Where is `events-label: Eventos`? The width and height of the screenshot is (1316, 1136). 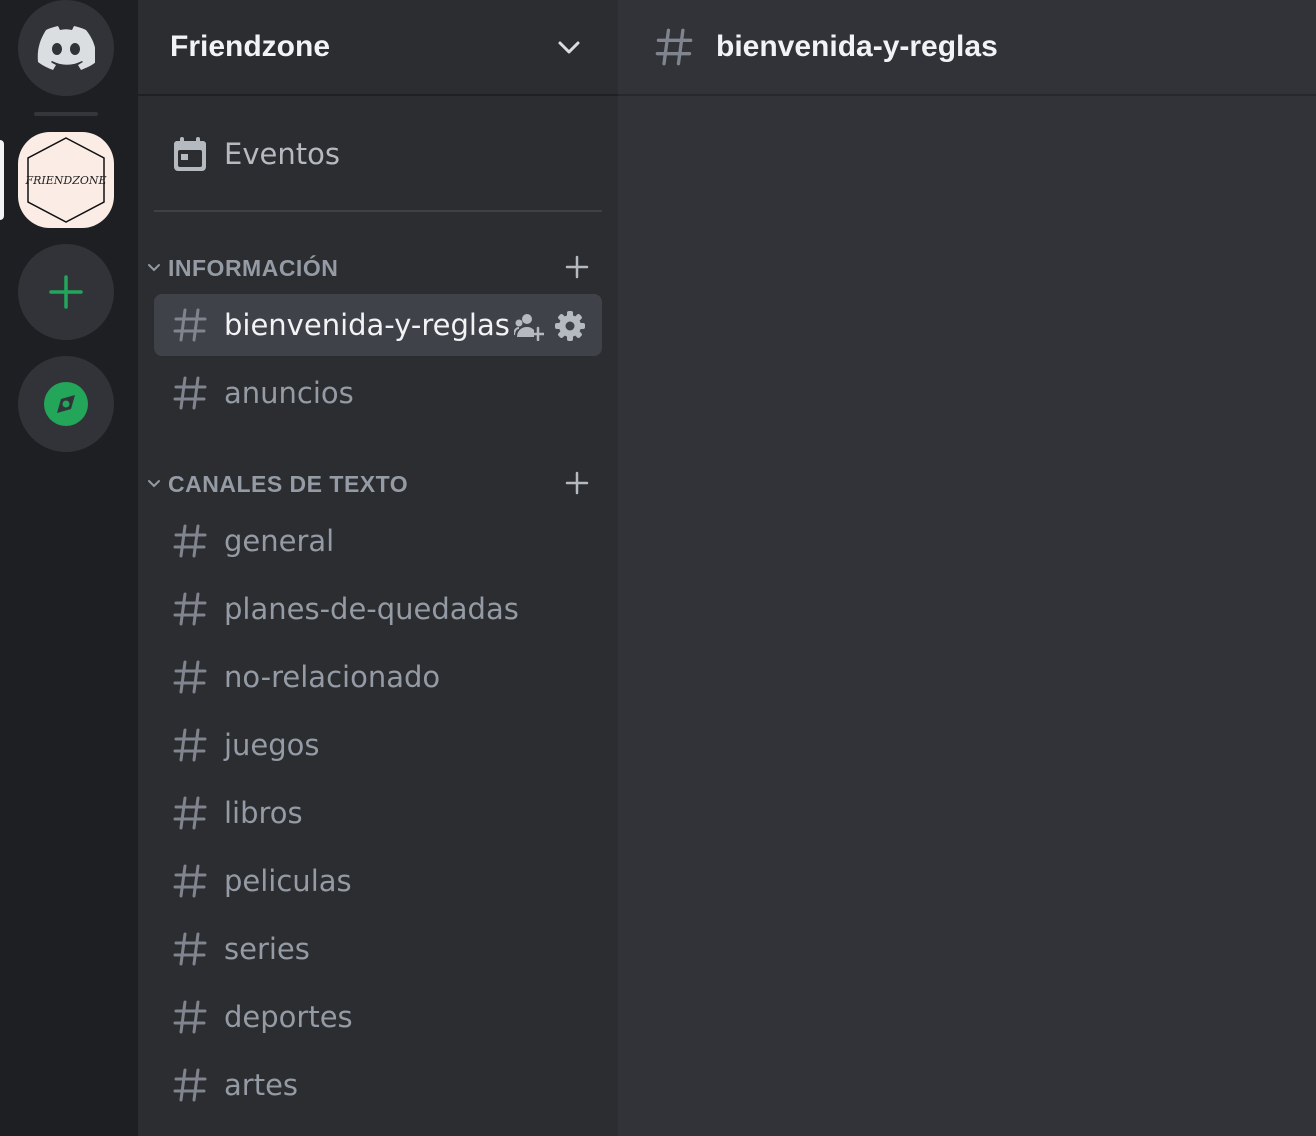 events-label: Eventos is located at coordinates (282, 154).